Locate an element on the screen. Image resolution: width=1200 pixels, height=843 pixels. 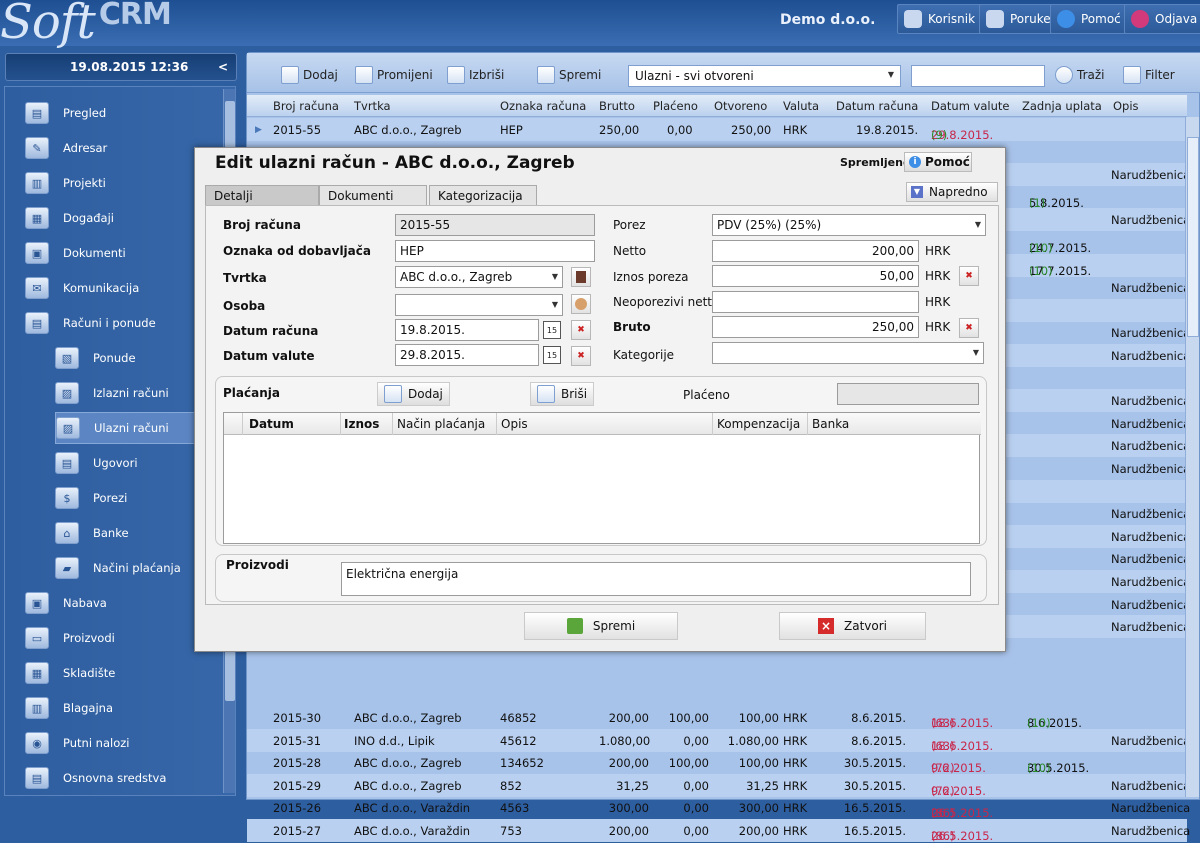
save-button: Spremi is located at coordinates (569, 75).